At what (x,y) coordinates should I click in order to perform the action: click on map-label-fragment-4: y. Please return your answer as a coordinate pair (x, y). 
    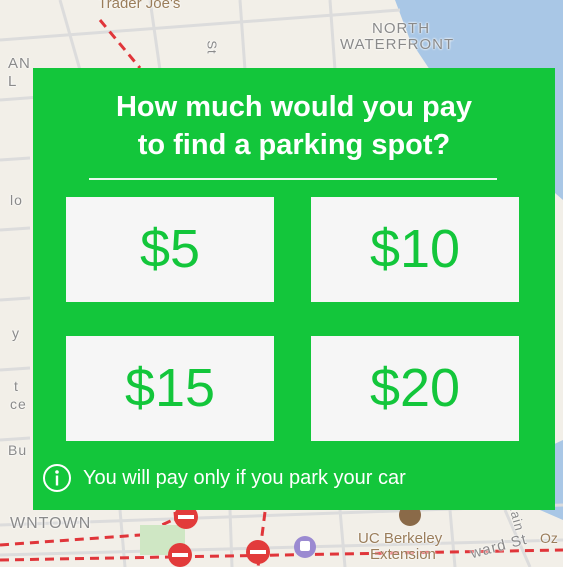
    Looking at the image, I should click on (16, 333).